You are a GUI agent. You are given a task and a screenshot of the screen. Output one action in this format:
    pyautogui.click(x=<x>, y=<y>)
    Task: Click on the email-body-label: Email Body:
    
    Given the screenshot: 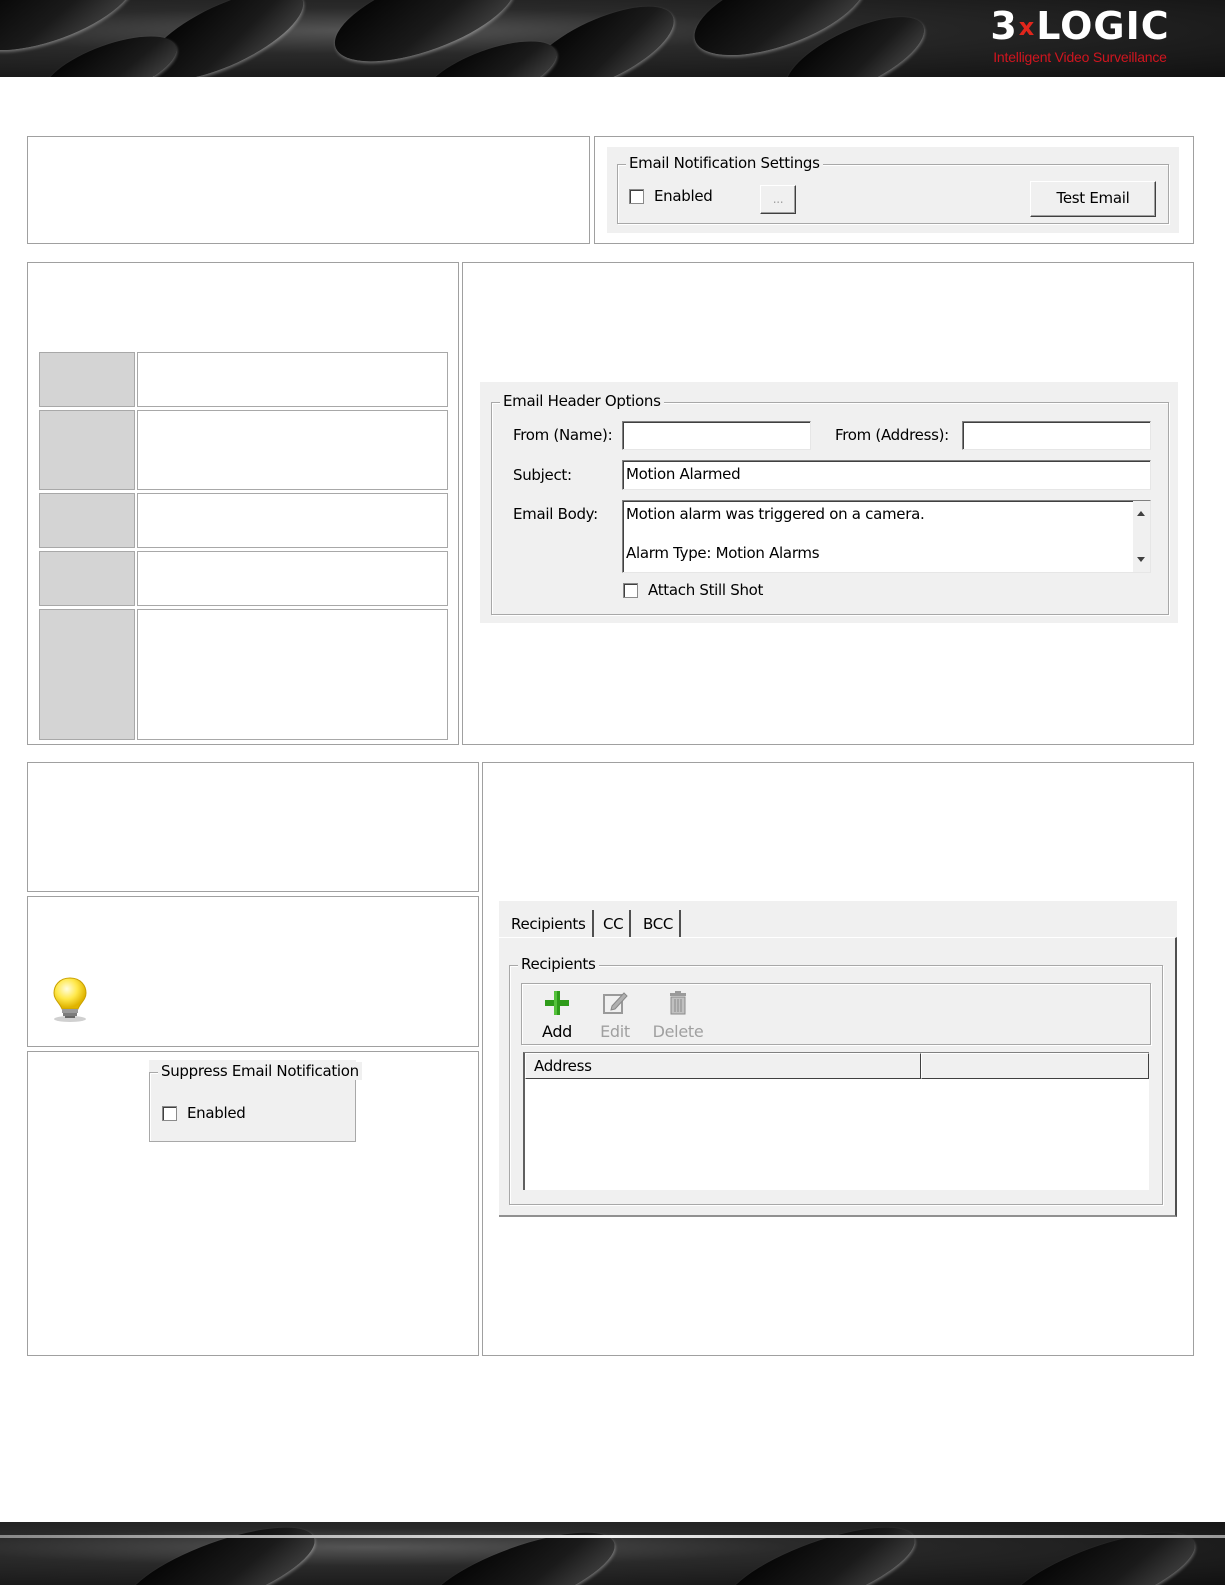 What is the action you would take?
    pyautogui.click(x=555, y=514)
    